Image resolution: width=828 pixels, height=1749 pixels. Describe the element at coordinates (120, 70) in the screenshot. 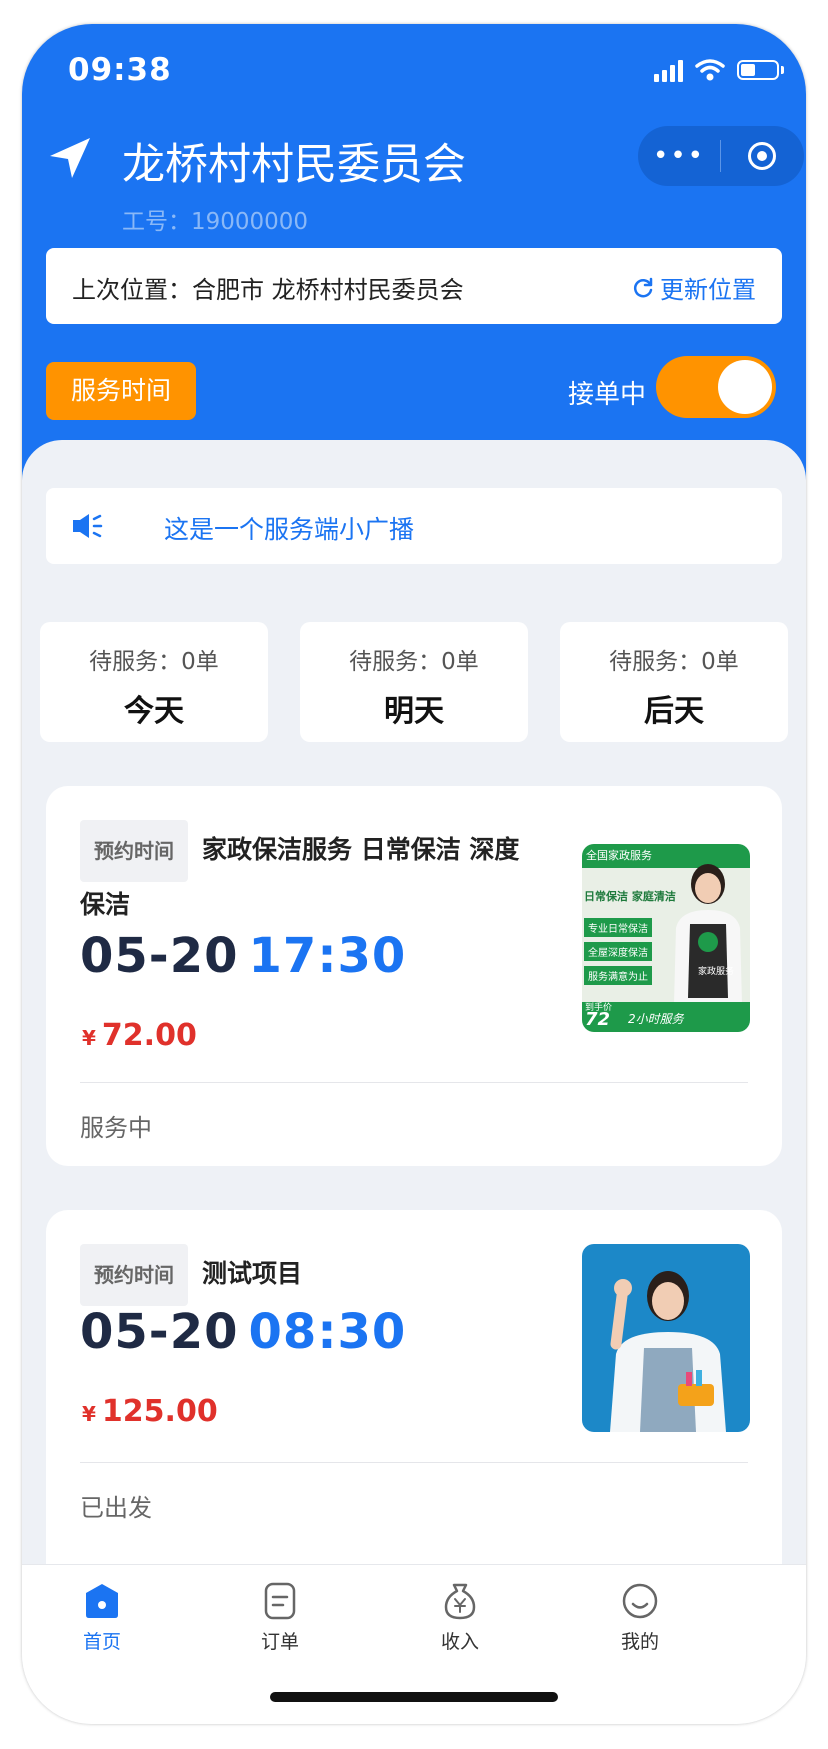

I see `status-time: 09:38` at that location.